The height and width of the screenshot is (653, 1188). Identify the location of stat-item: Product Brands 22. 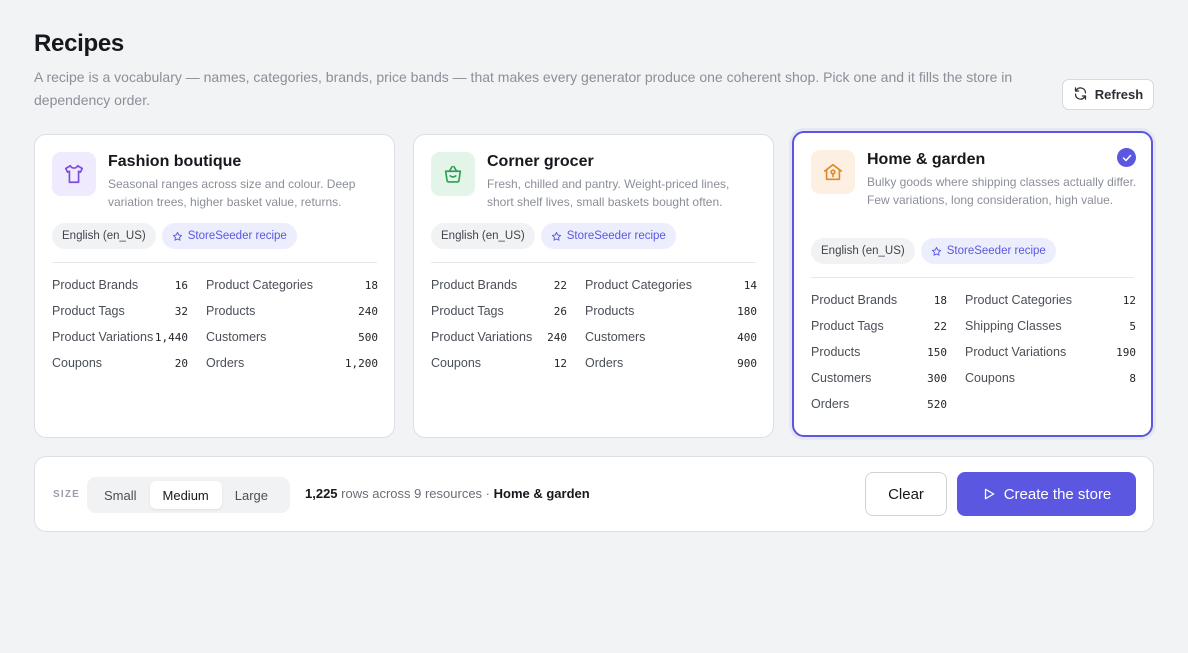
(499, 285).